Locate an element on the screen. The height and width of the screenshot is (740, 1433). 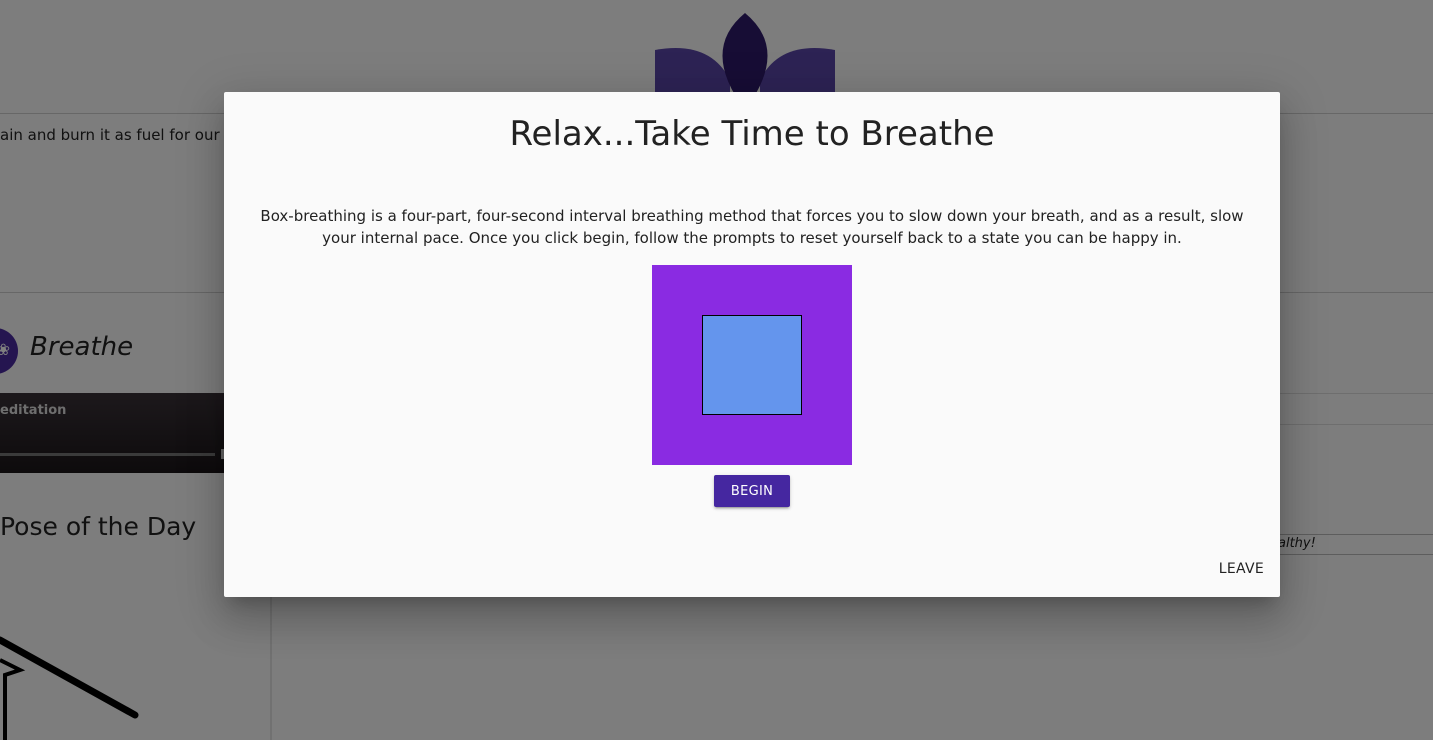
box-breathing-animation is located at coordinates (752, 365).